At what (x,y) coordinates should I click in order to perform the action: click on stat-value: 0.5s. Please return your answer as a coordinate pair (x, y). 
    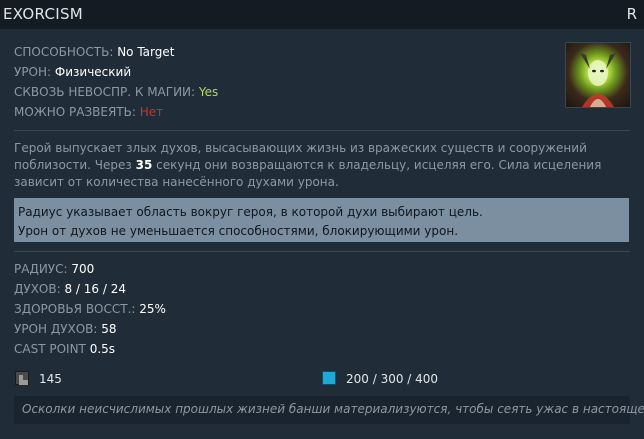
    Looking at the image, I should click on (102, 349).